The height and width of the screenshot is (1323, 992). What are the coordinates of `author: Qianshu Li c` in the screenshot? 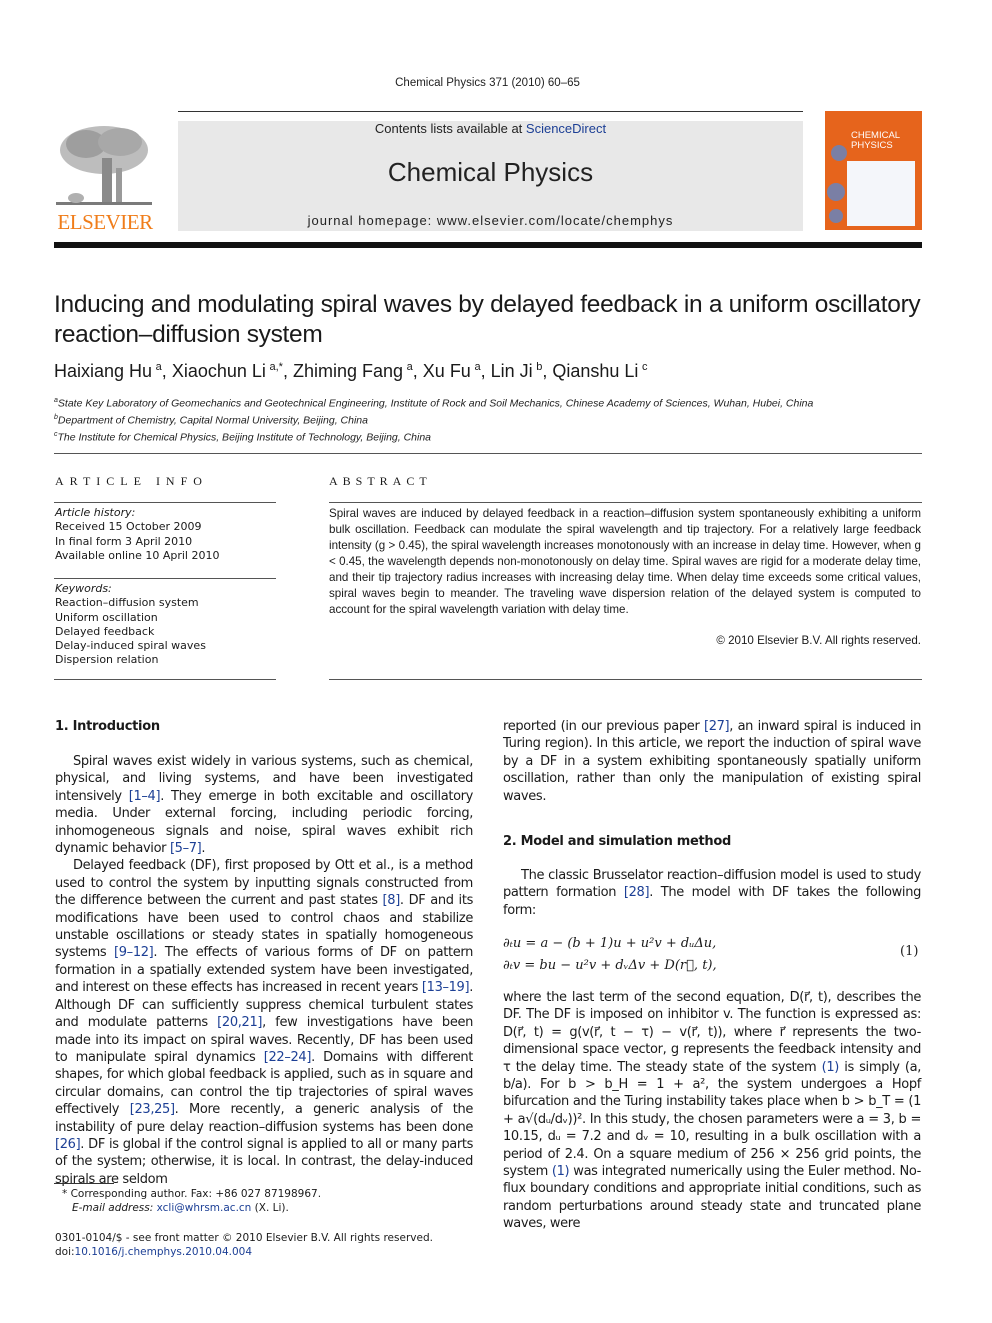 It's located at (599, 371).